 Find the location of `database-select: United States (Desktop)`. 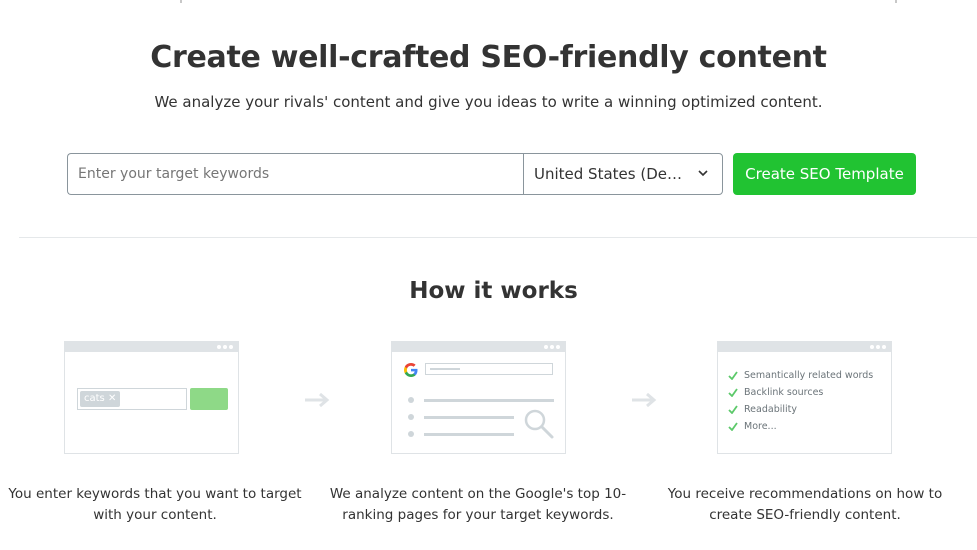

database-select: United States (Desktop) is located at coordinates (623, 174).